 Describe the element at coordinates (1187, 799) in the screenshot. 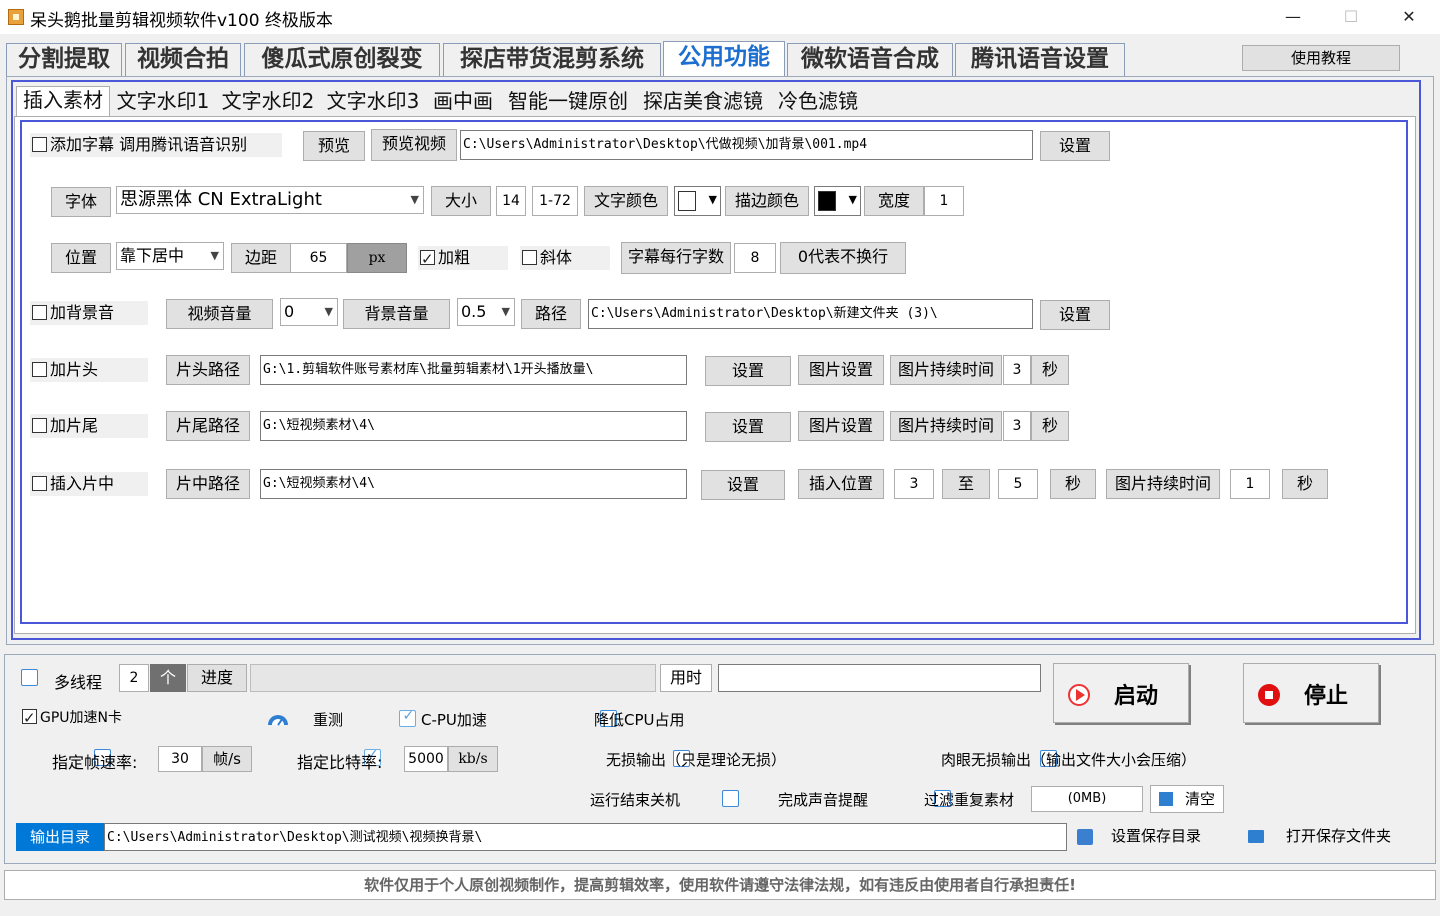

I see `clear-button: 清空` at that location.